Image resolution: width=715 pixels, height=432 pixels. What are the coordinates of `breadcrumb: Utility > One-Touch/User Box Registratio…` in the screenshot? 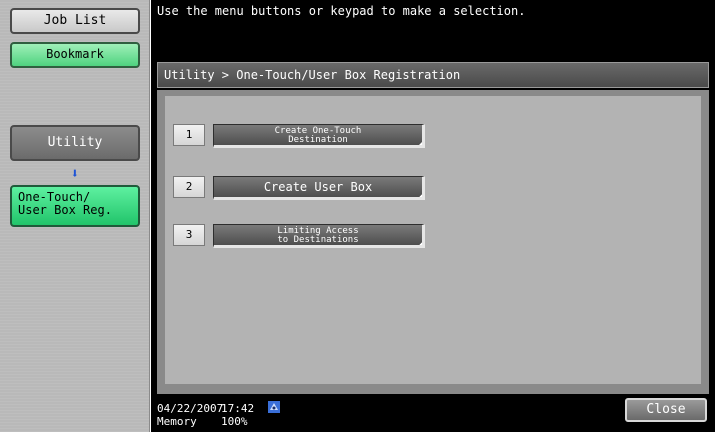 It's located at (433, 75).